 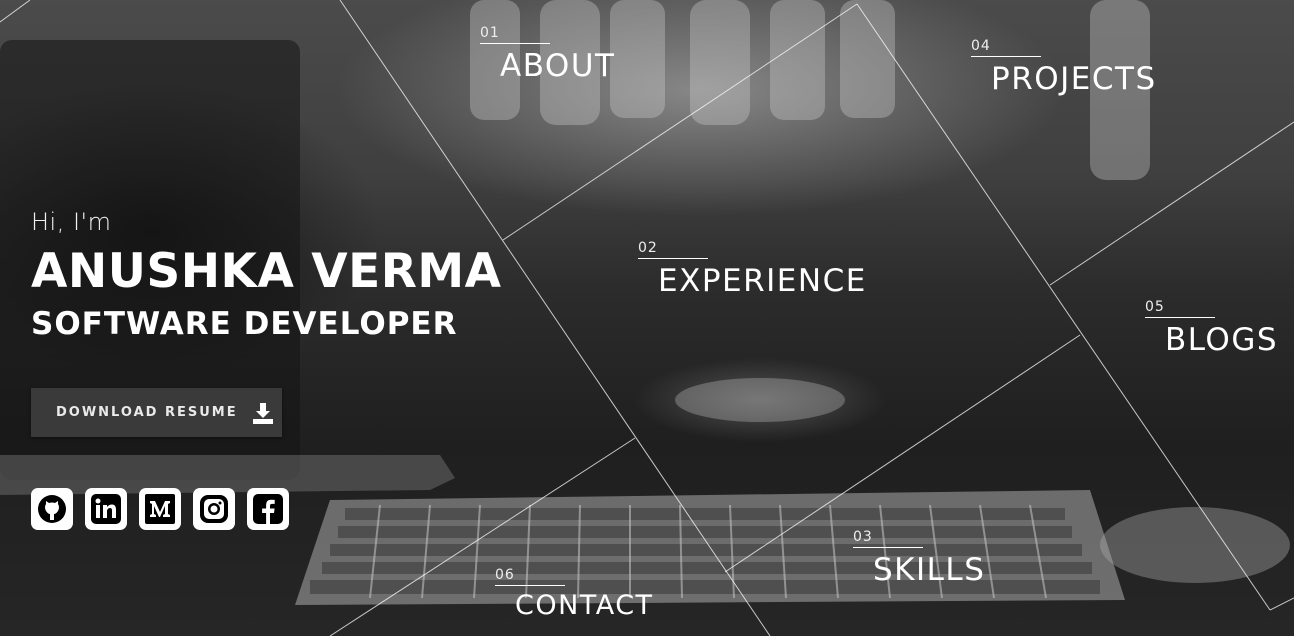 I want to click on nav-skills: 03 SKILLS, so click(x=919, y=558).